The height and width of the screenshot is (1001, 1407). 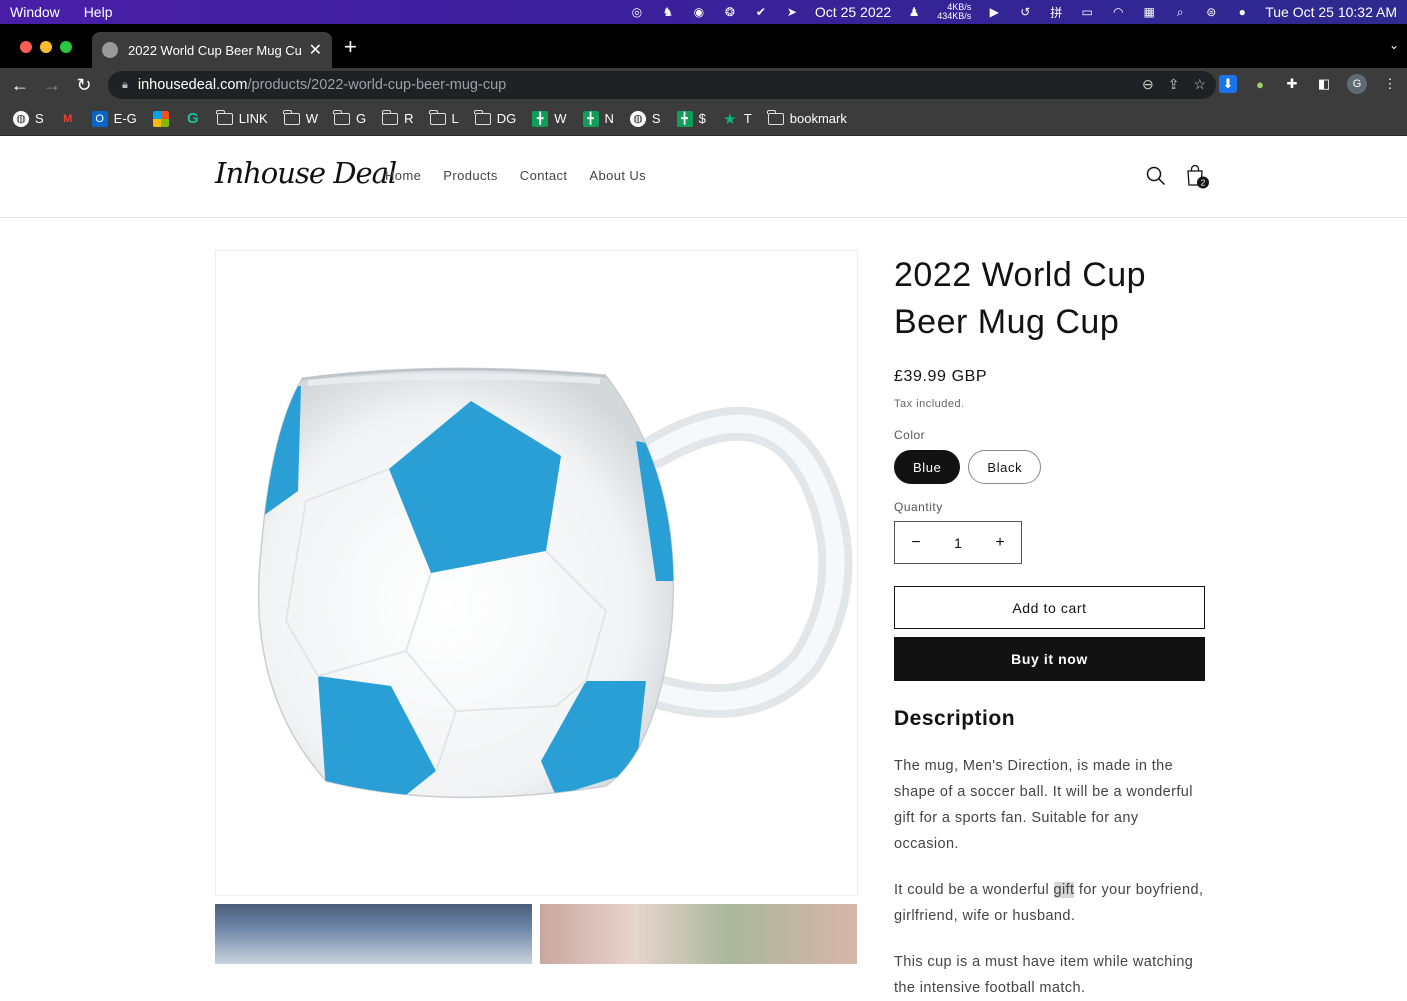 I want to click on product-price: £39.99 GBP, so click(x=941, y=376).